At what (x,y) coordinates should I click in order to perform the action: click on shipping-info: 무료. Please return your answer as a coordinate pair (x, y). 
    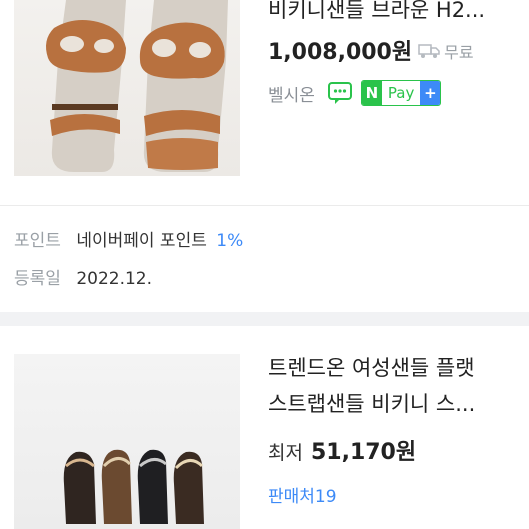
    Looking at the image, I should click on (446, 51).